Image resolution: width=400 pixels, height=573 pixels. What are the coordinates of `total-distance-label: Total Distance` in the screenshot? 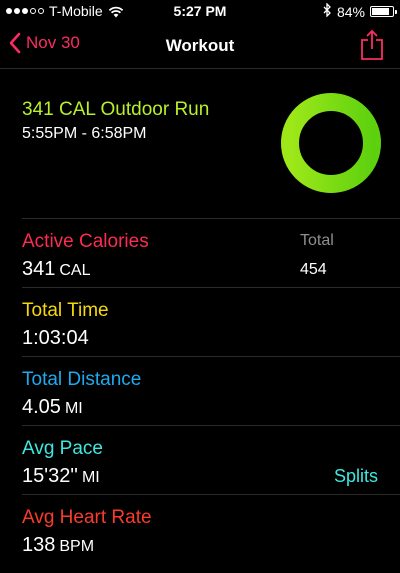 It's located at (82, 379).